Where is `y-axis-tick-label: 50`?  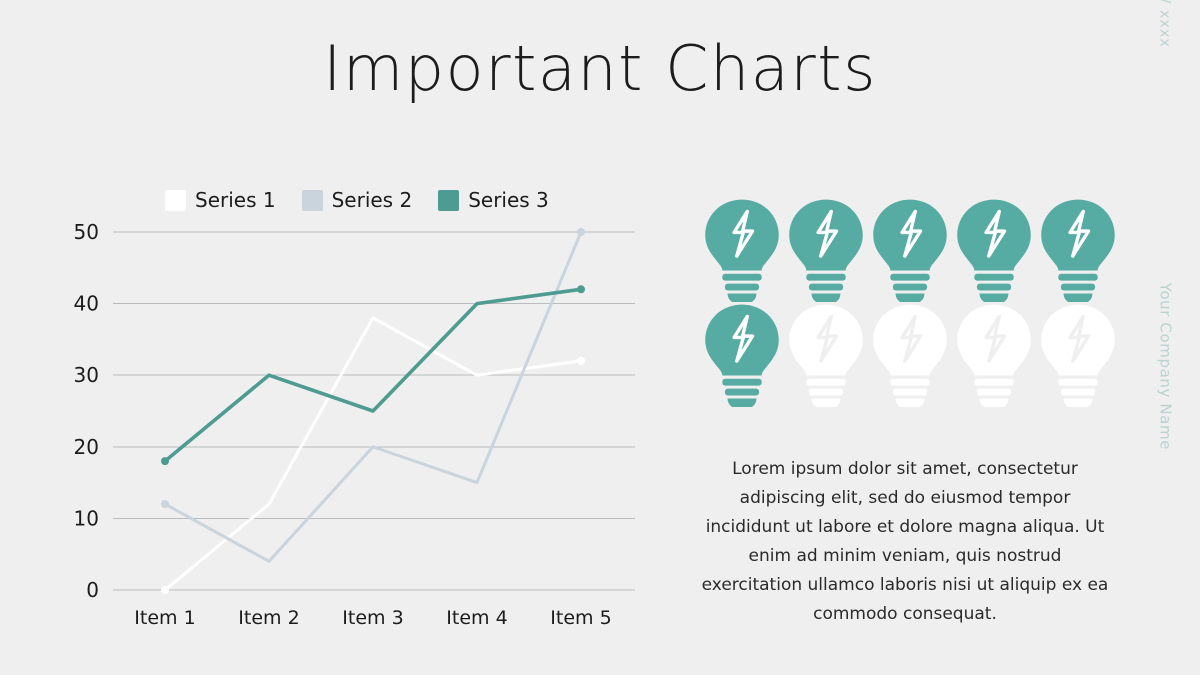 y-axis-tick-label: 50 is located at coordinates (86, 232).